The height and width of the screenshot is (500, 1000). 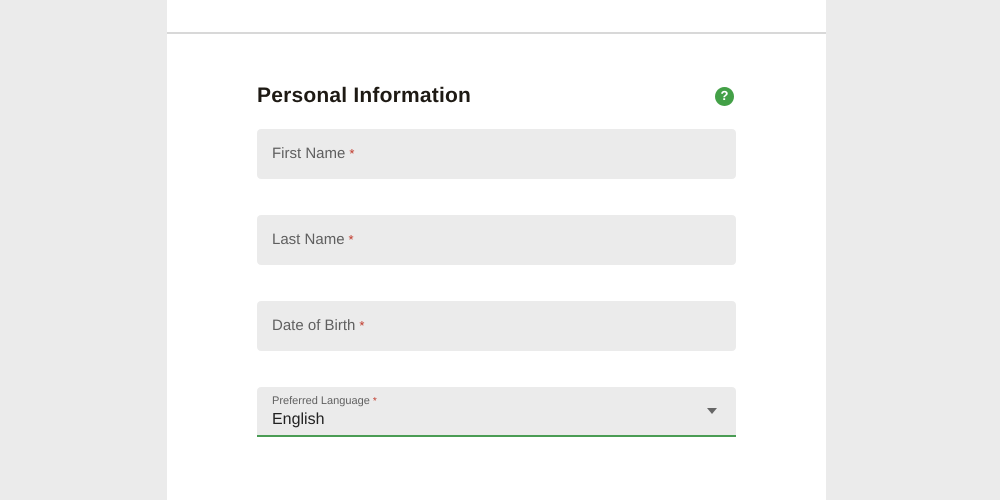 What do you see at coordinates (496, 240) in the screenshot?
I see `input-field: Last Name *` at bounding box center [496, 240].